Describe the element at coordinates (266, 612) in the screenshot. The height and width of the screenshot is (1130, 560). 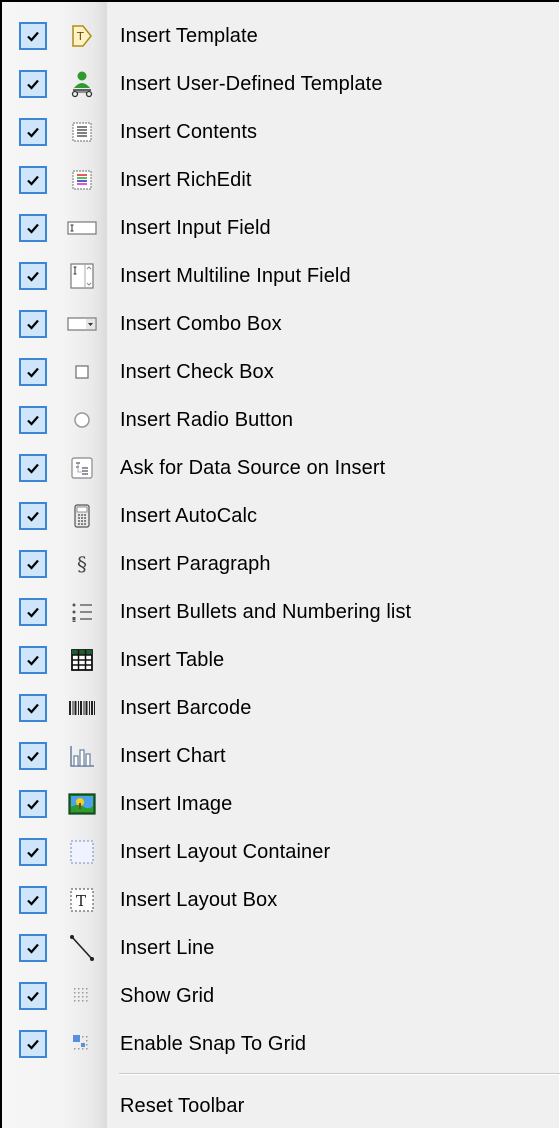
I see `menu-item-label: Insert Bullets and Numbering list` at that location.